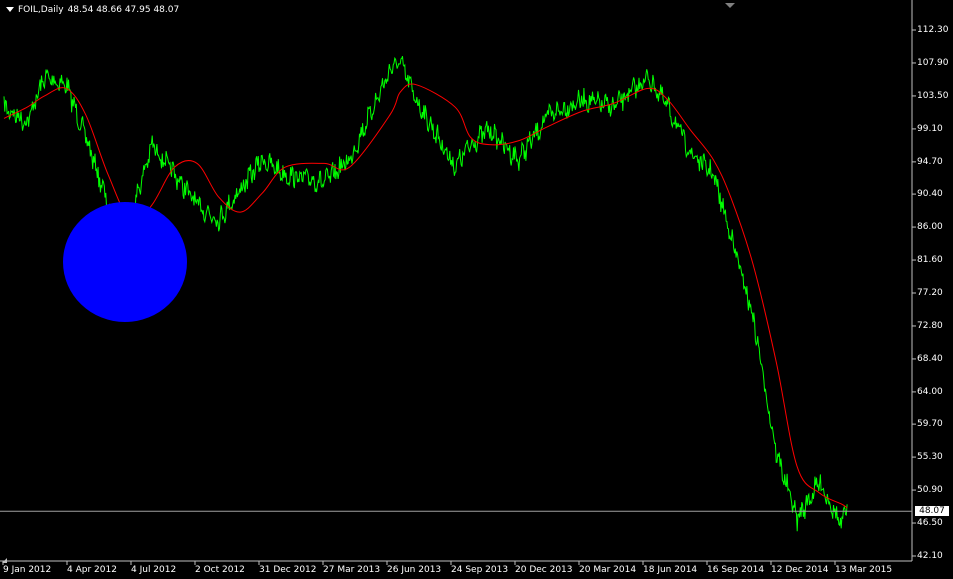  I want to click on x-tick-label: 20 Dec 2013, so click(544, 570).